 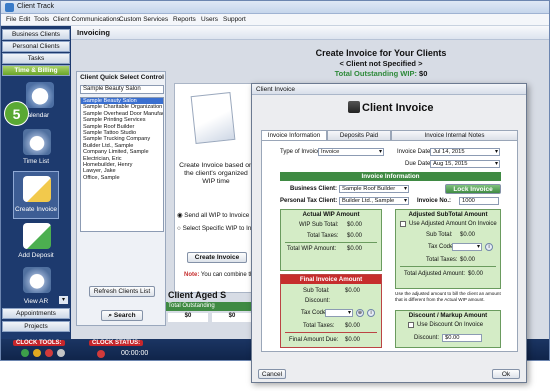 I want to click on outstanding-wip-value: $0, so click(x=423, y=73).